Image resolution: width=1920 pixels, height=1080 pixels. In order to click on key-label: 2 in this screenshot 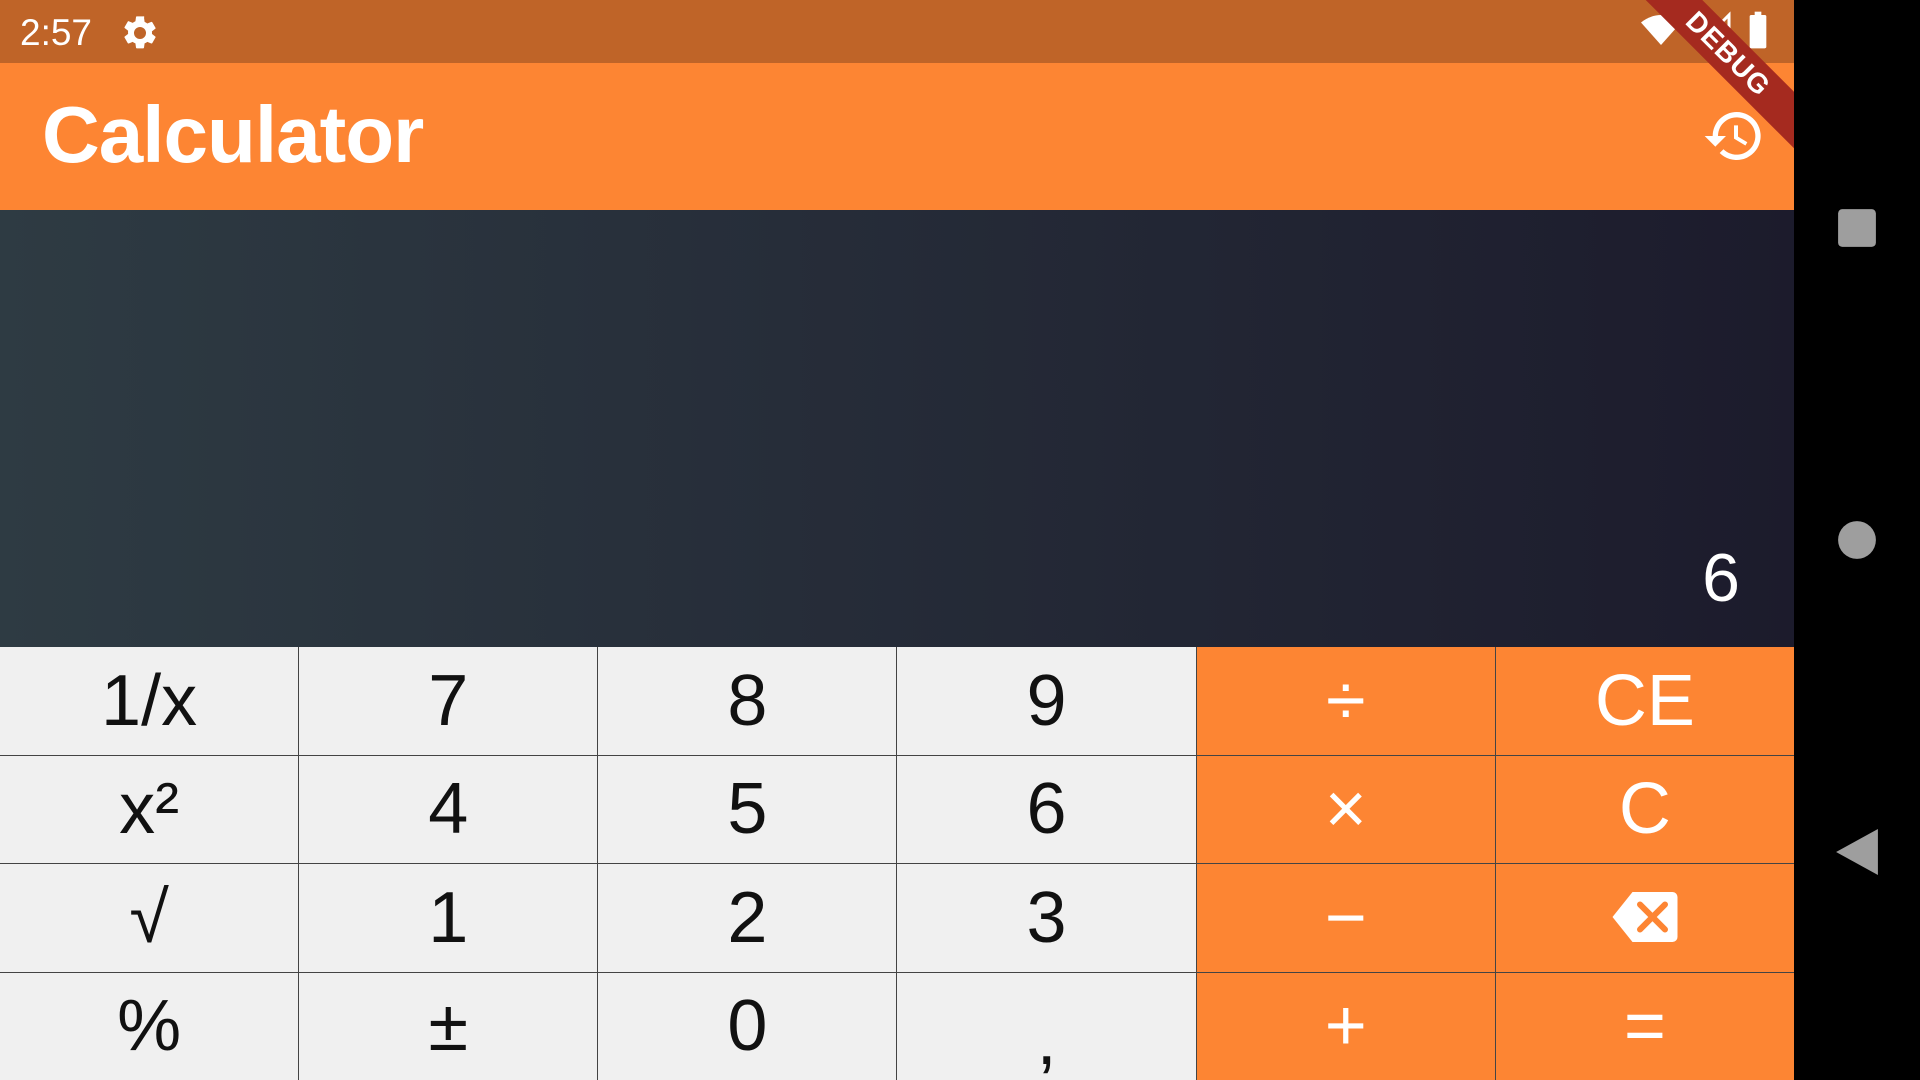, I will do `click(747, 917)`.